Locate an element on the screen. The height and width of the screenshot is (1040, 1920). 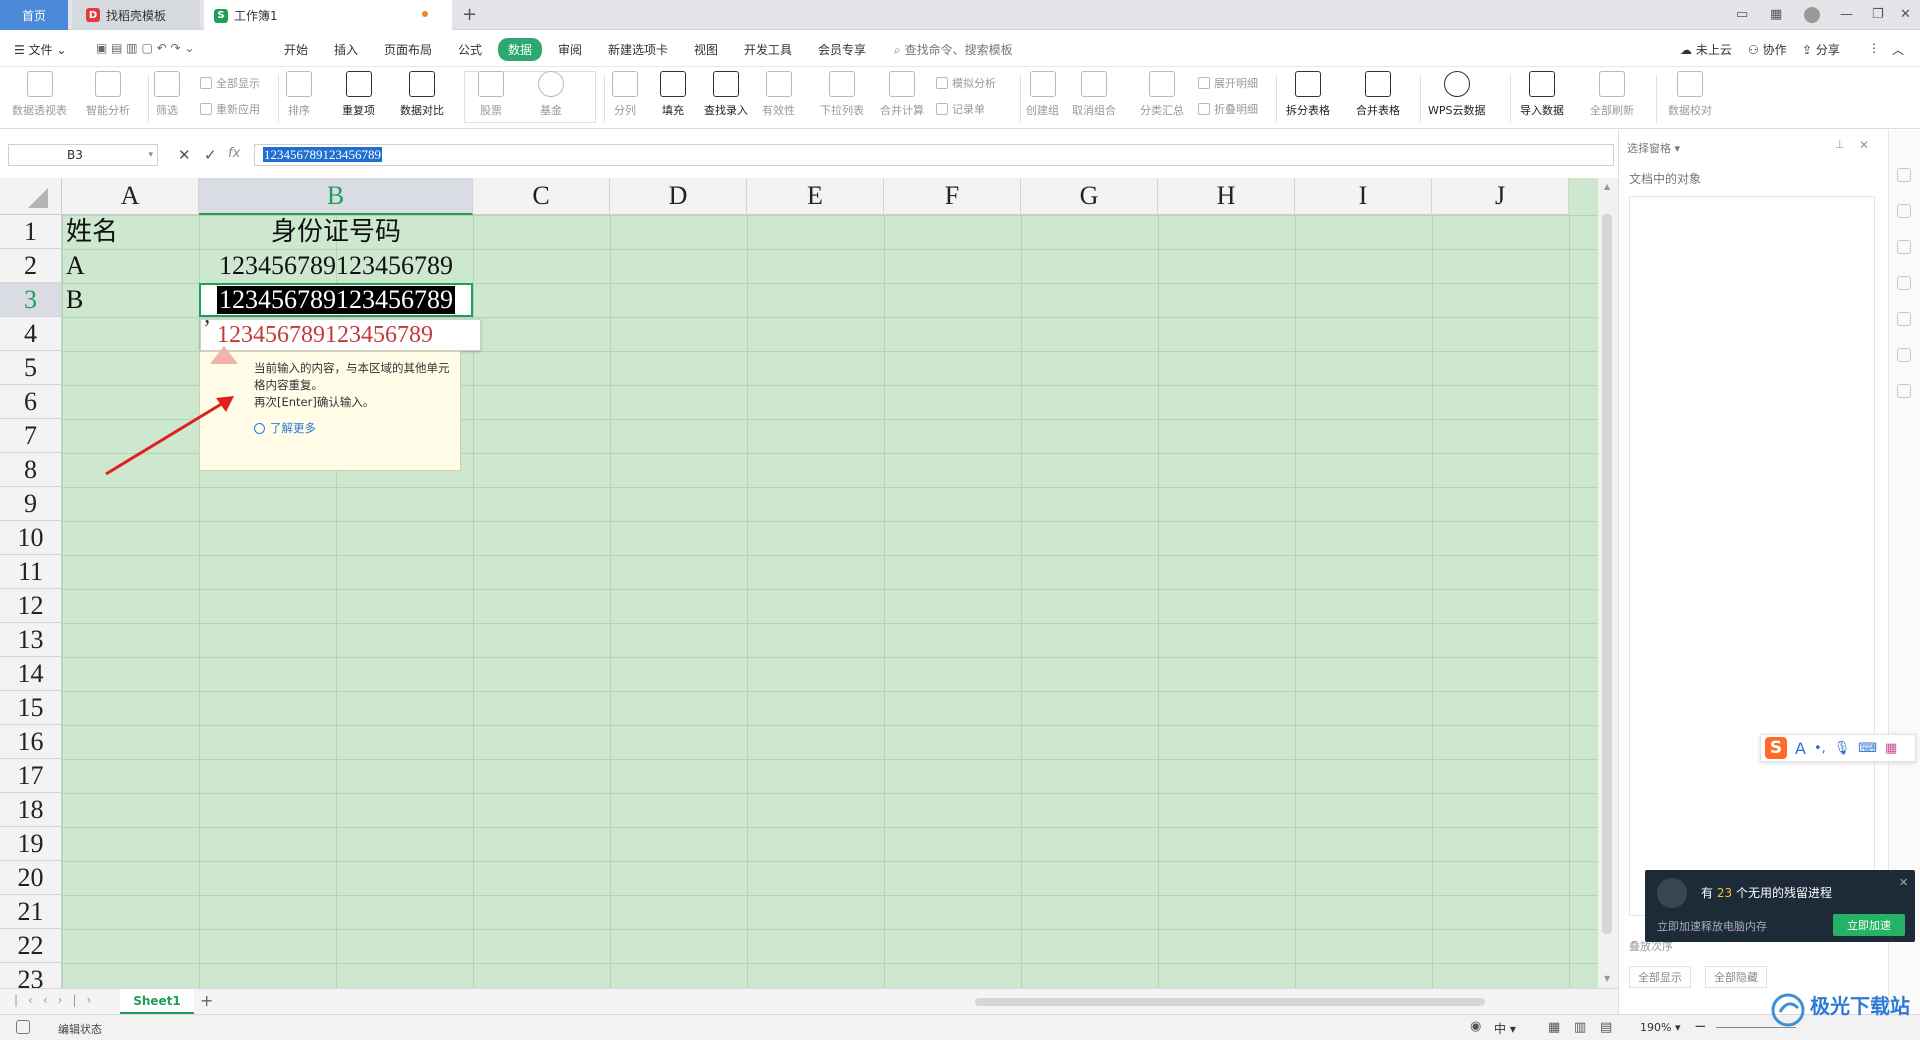
row-header: 11 is located at coordinates (31, 572).